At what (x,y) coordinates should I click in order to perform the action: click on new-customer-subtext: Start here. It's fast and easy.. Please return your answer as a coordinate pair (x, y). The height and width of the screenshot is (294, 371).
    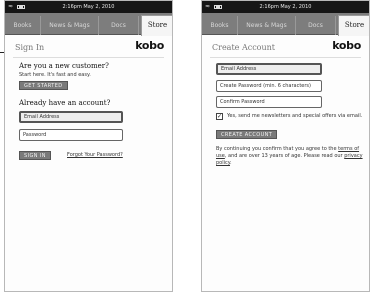
    Looking at the image, I should click on (55, 75).